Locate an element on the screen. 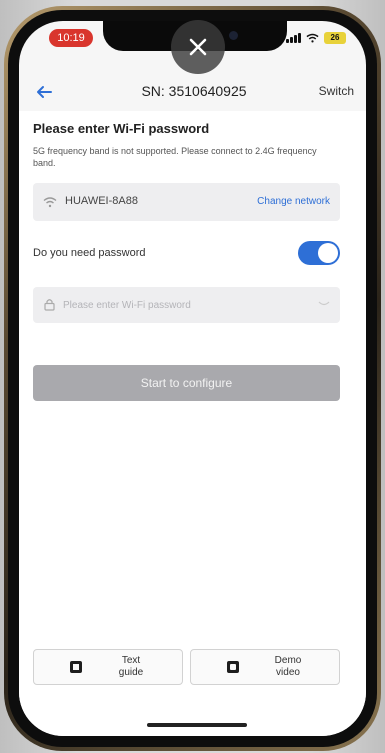 The image size is (385, 753). text-guide-line2: guide is located at coordinates (131, 672).